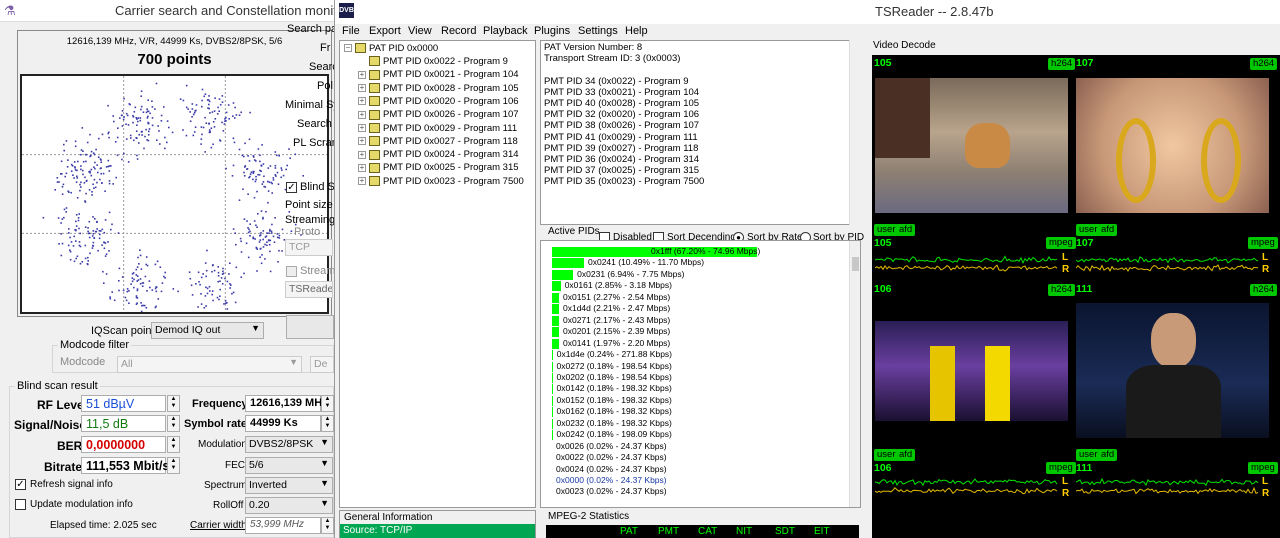  I want to click on tile-111-r: R, so click(1266, 493).